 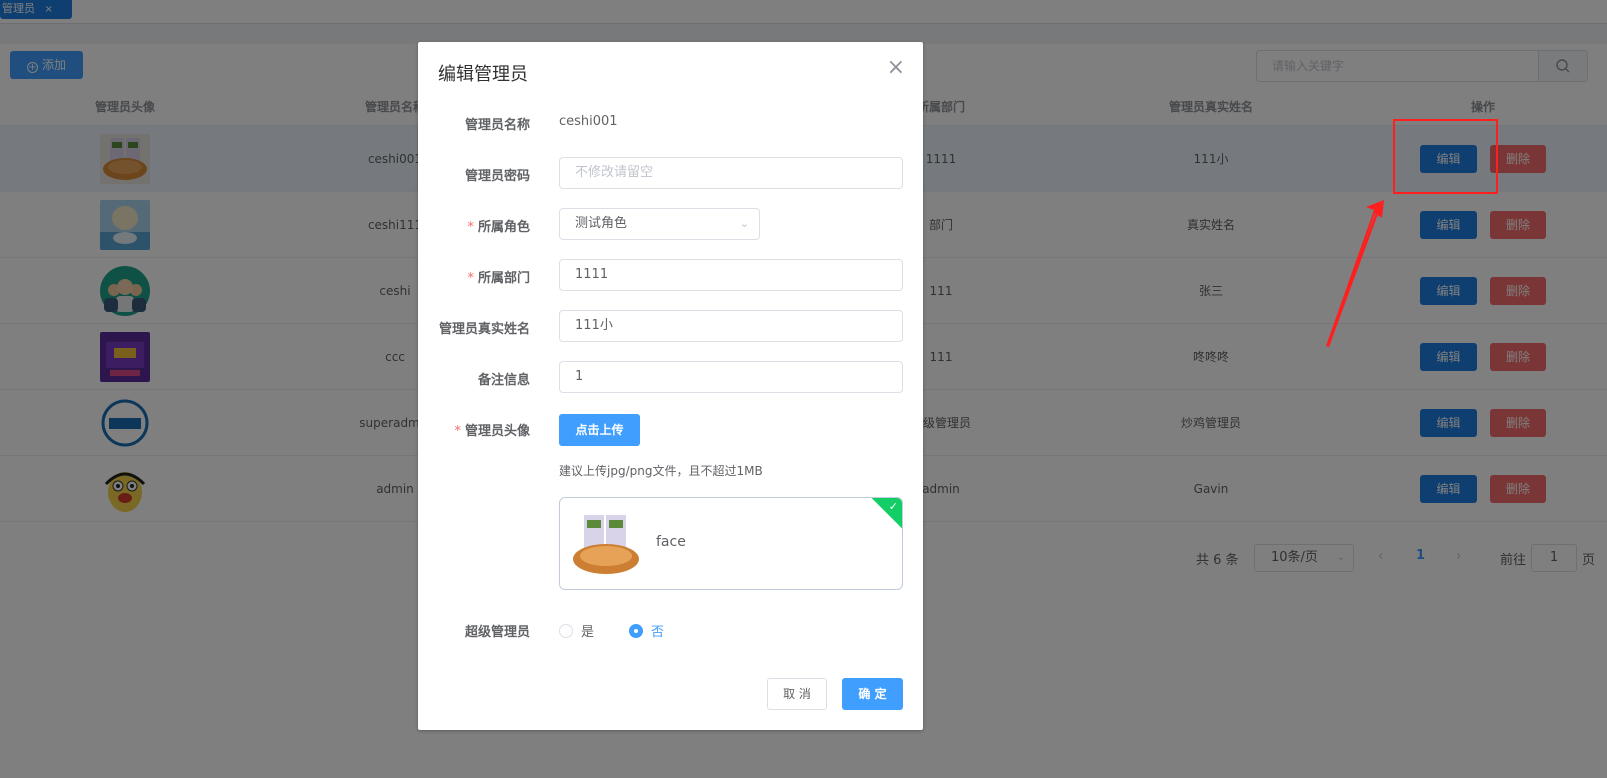 I want to click on check-icon: ✓, so click(x=893, y=506).